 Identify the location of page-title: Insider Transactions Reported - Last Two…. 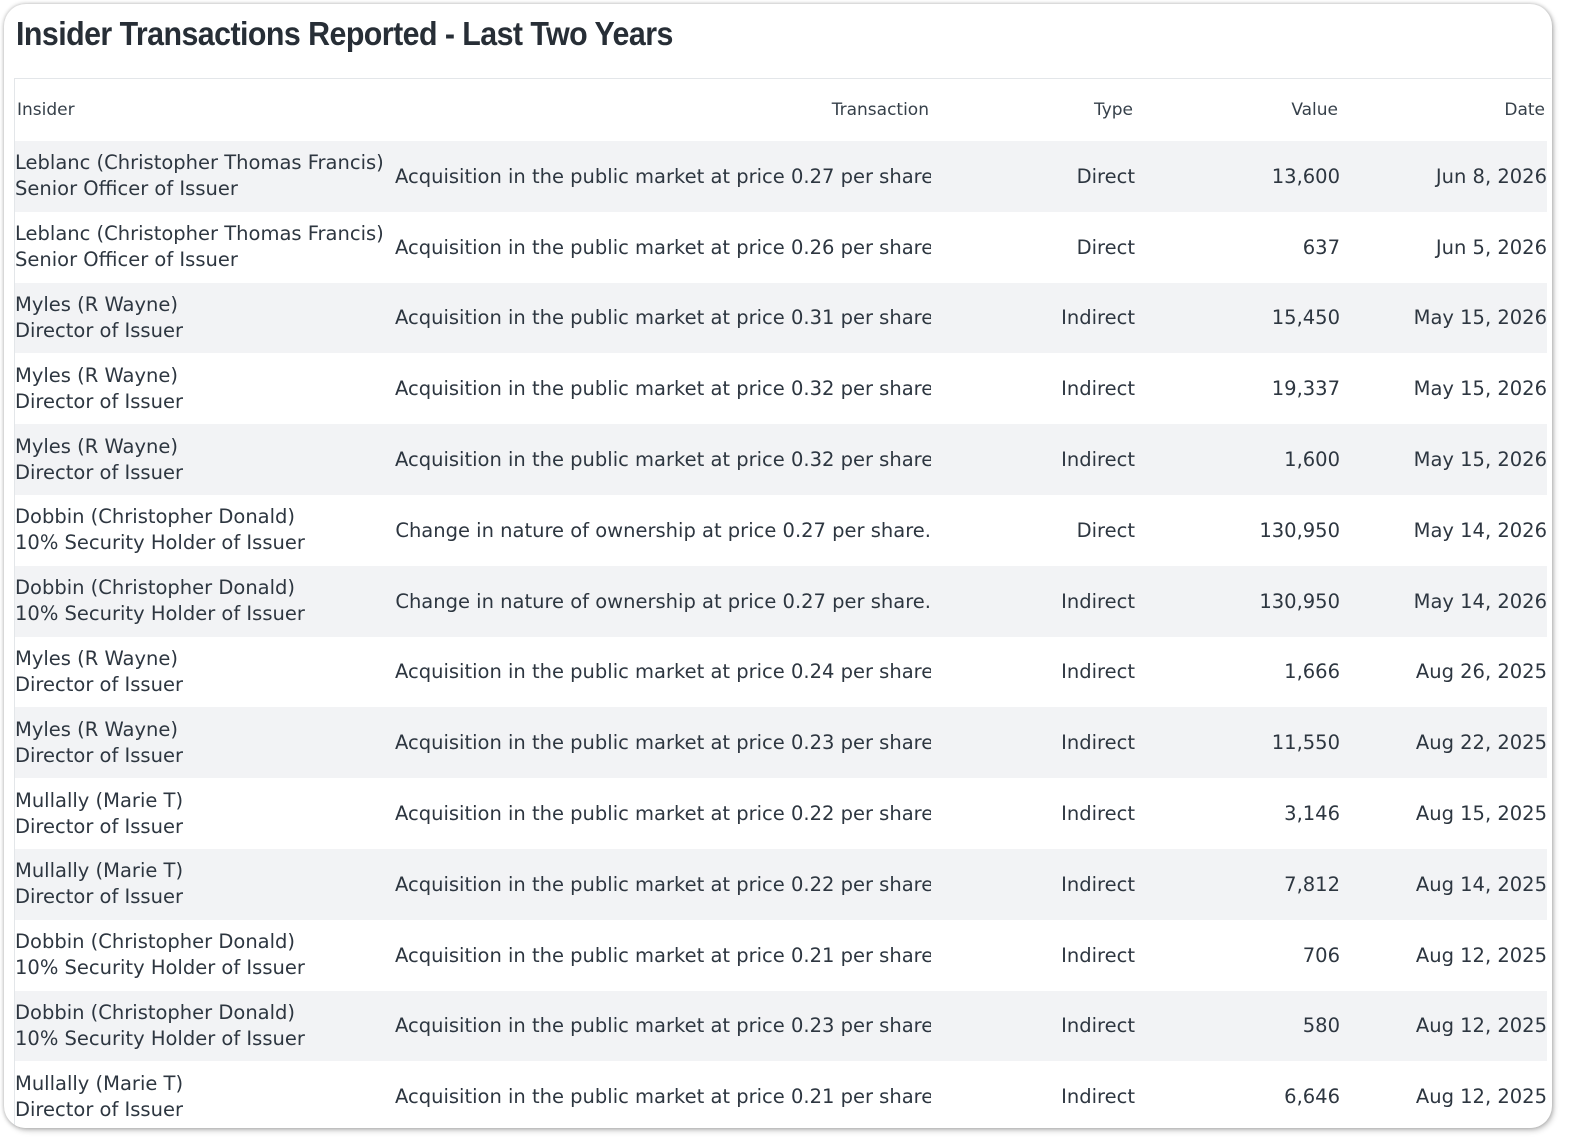
(344, 33).